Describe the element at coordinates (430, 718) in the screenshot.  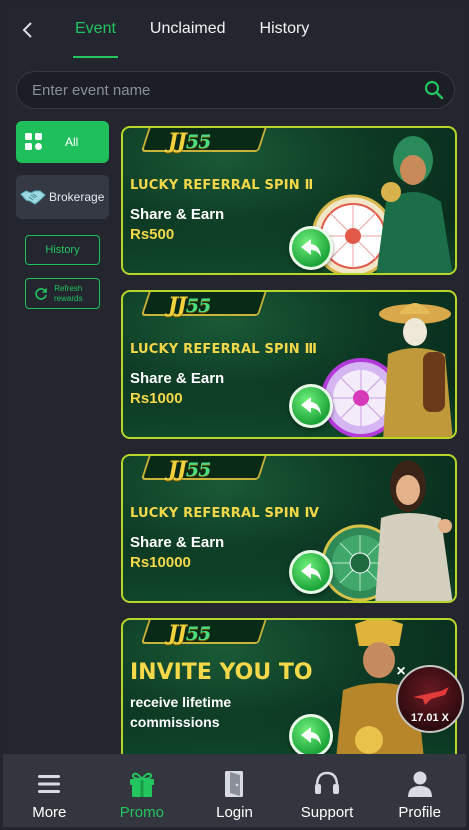
I see `multiplier-value: 17.01 X` at that location.